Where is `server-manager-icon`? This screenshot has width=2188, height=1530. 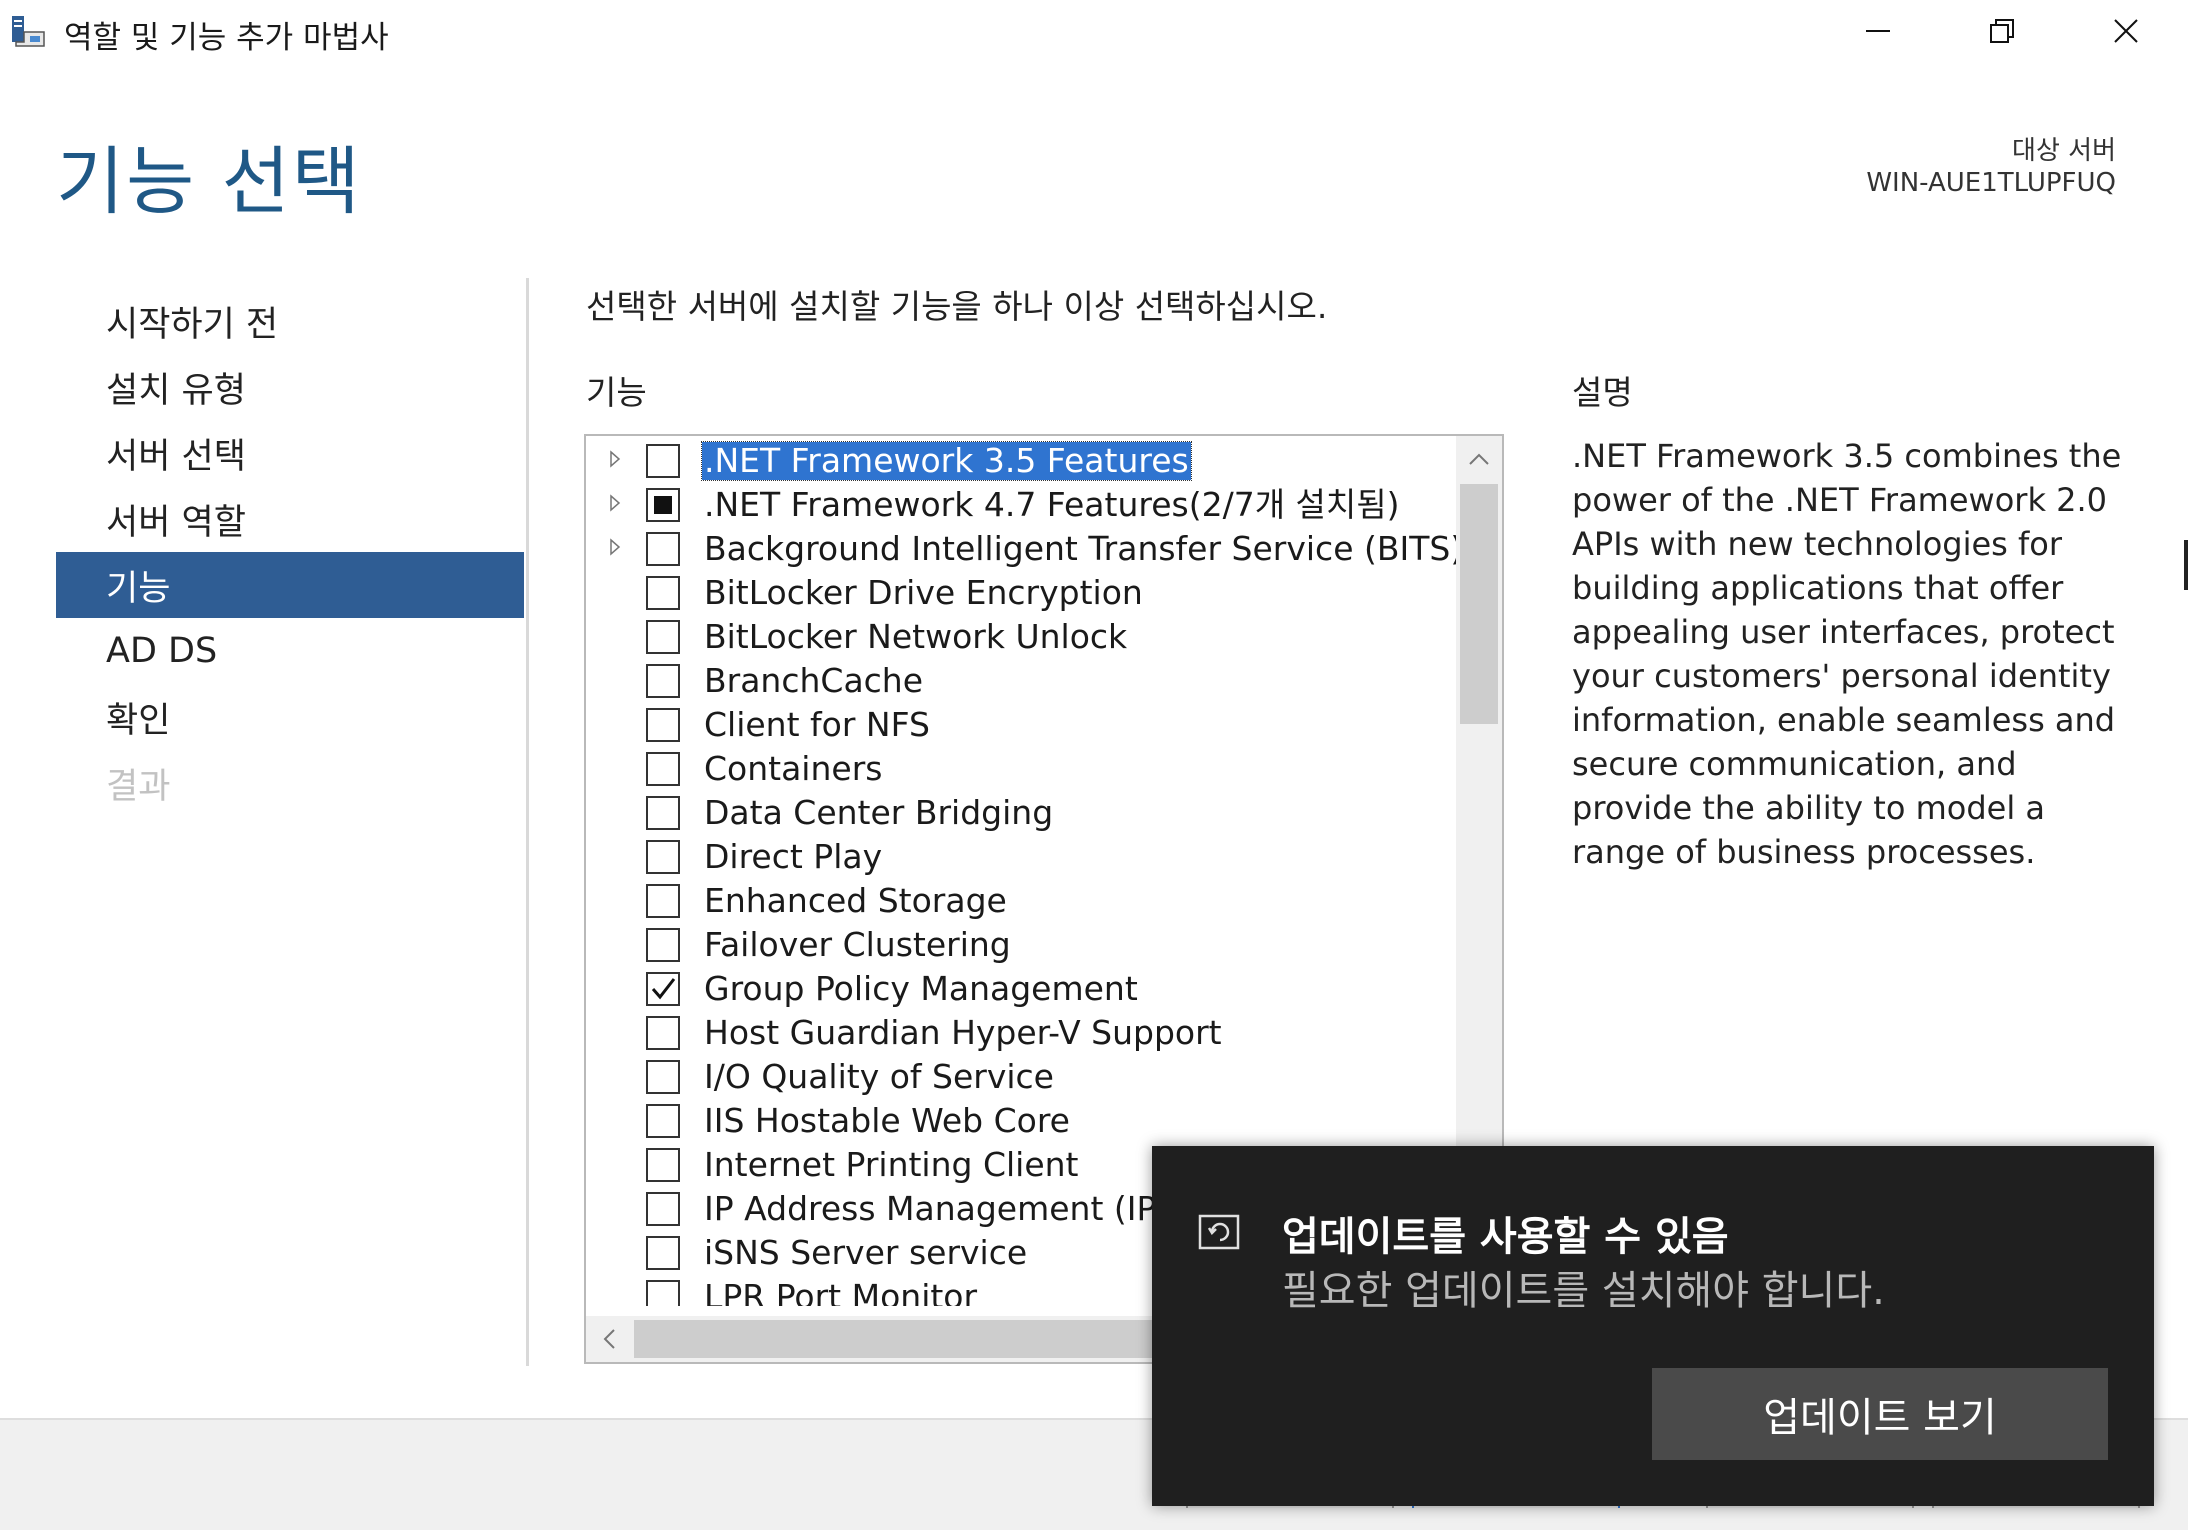
server-manager-icon is located at coordinates (28, 31).